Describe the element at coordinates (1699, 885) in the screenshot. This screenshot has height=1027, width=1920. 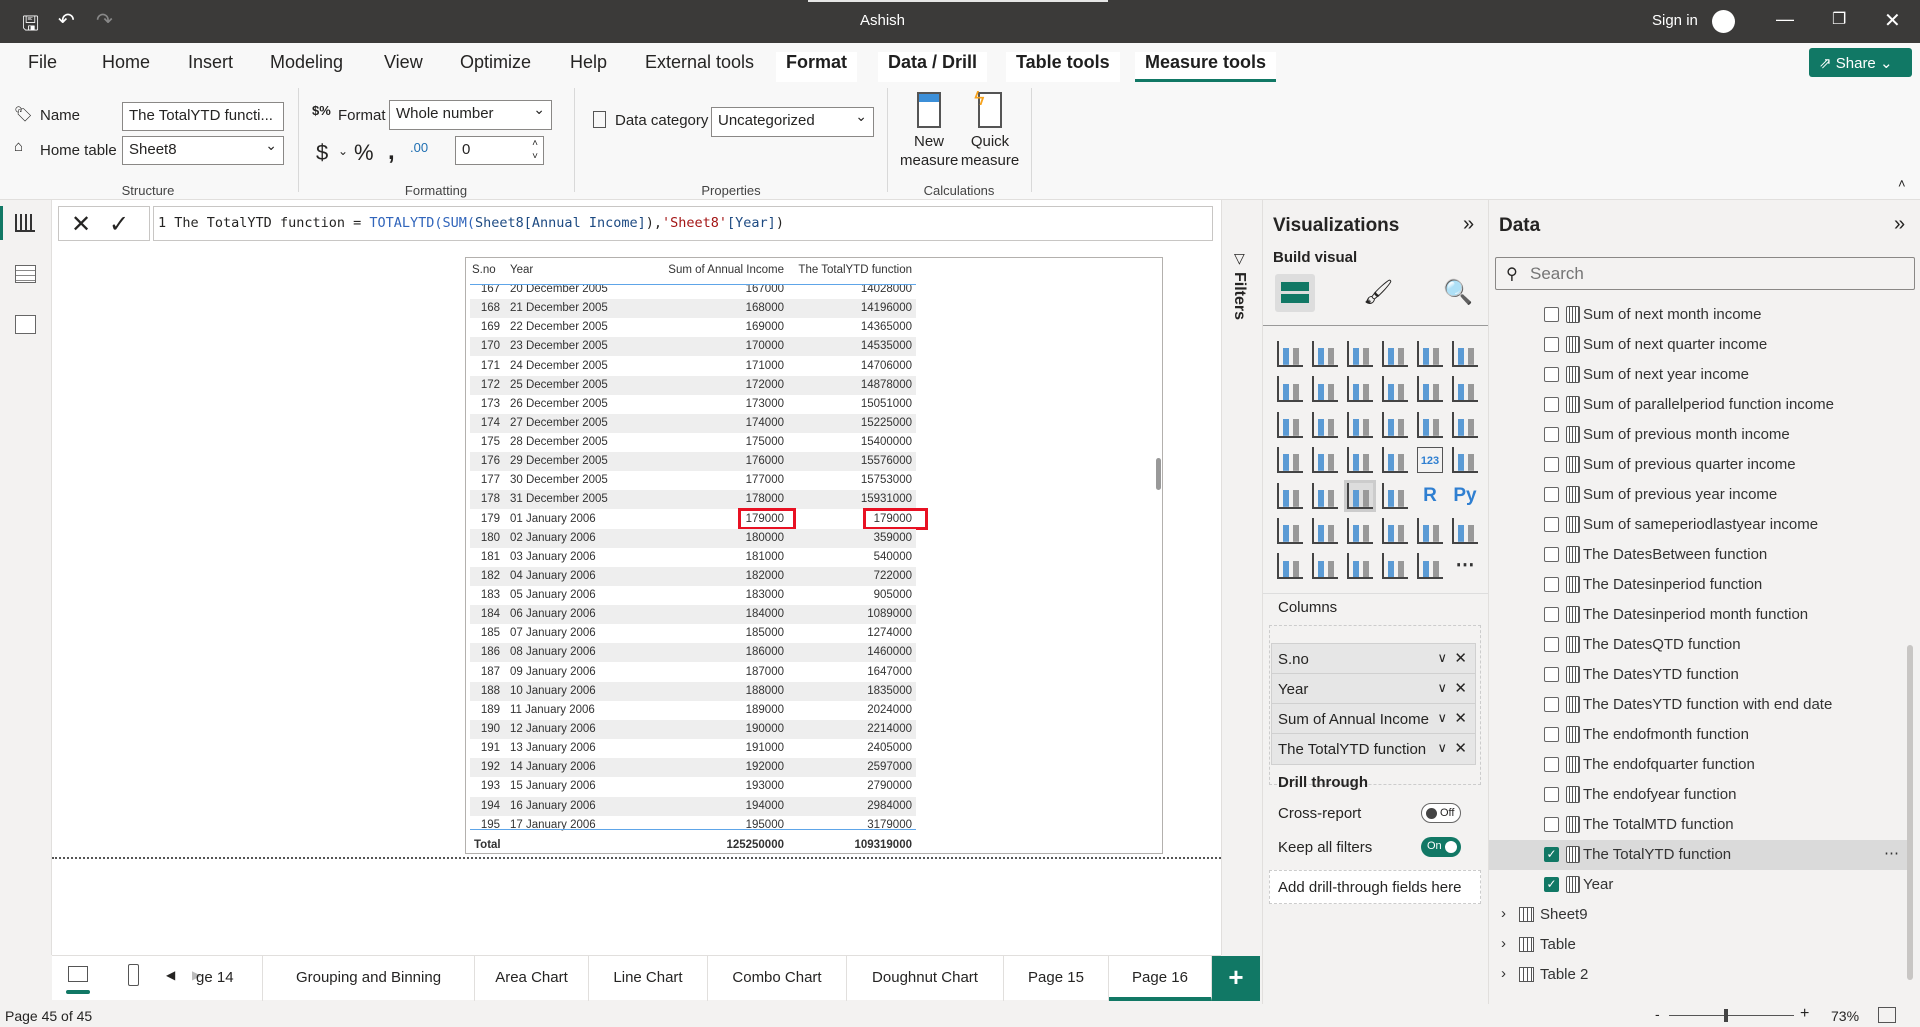
I see `field-item: ✓ Year` at that location.